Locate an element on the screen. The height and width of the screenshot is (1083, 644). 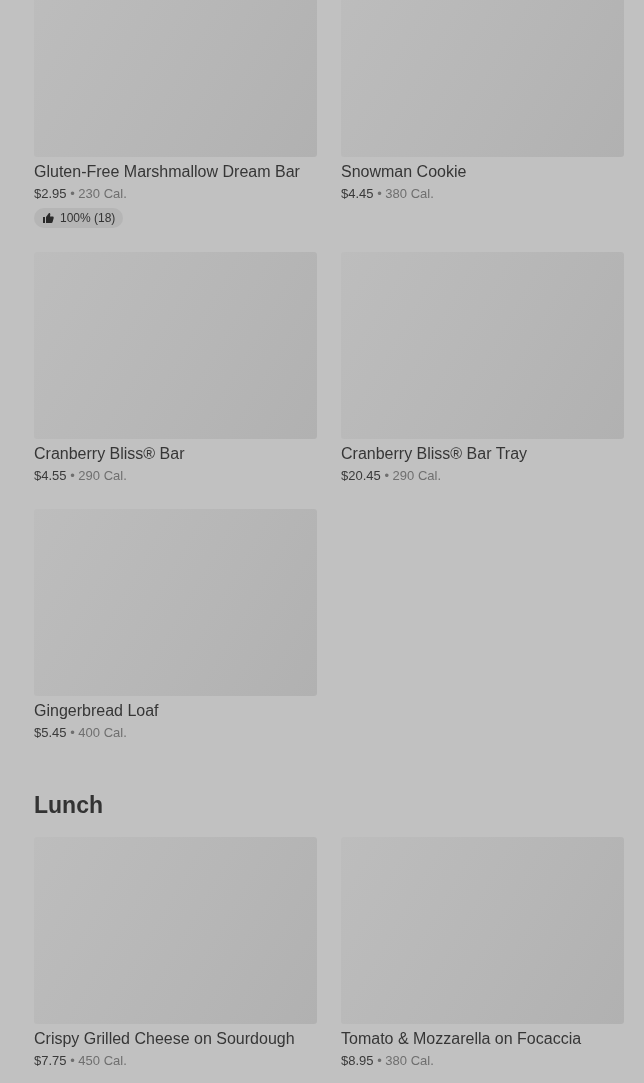
section-title: Lunch is located at coordinates (69, 805).